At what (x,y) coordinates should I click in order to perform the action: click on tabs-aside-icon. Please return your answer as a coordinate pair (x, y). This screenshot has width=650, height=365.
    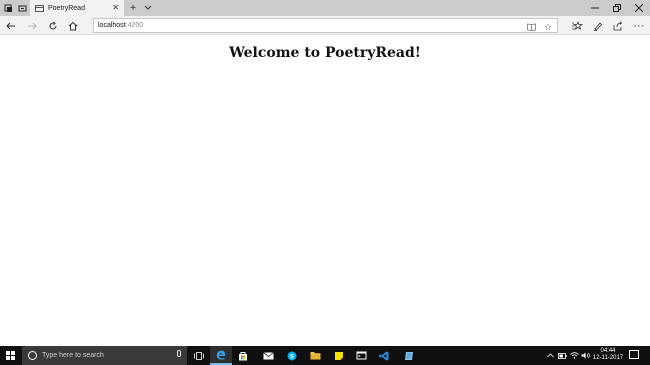
    Looking at the image, I should click on (22, 8).